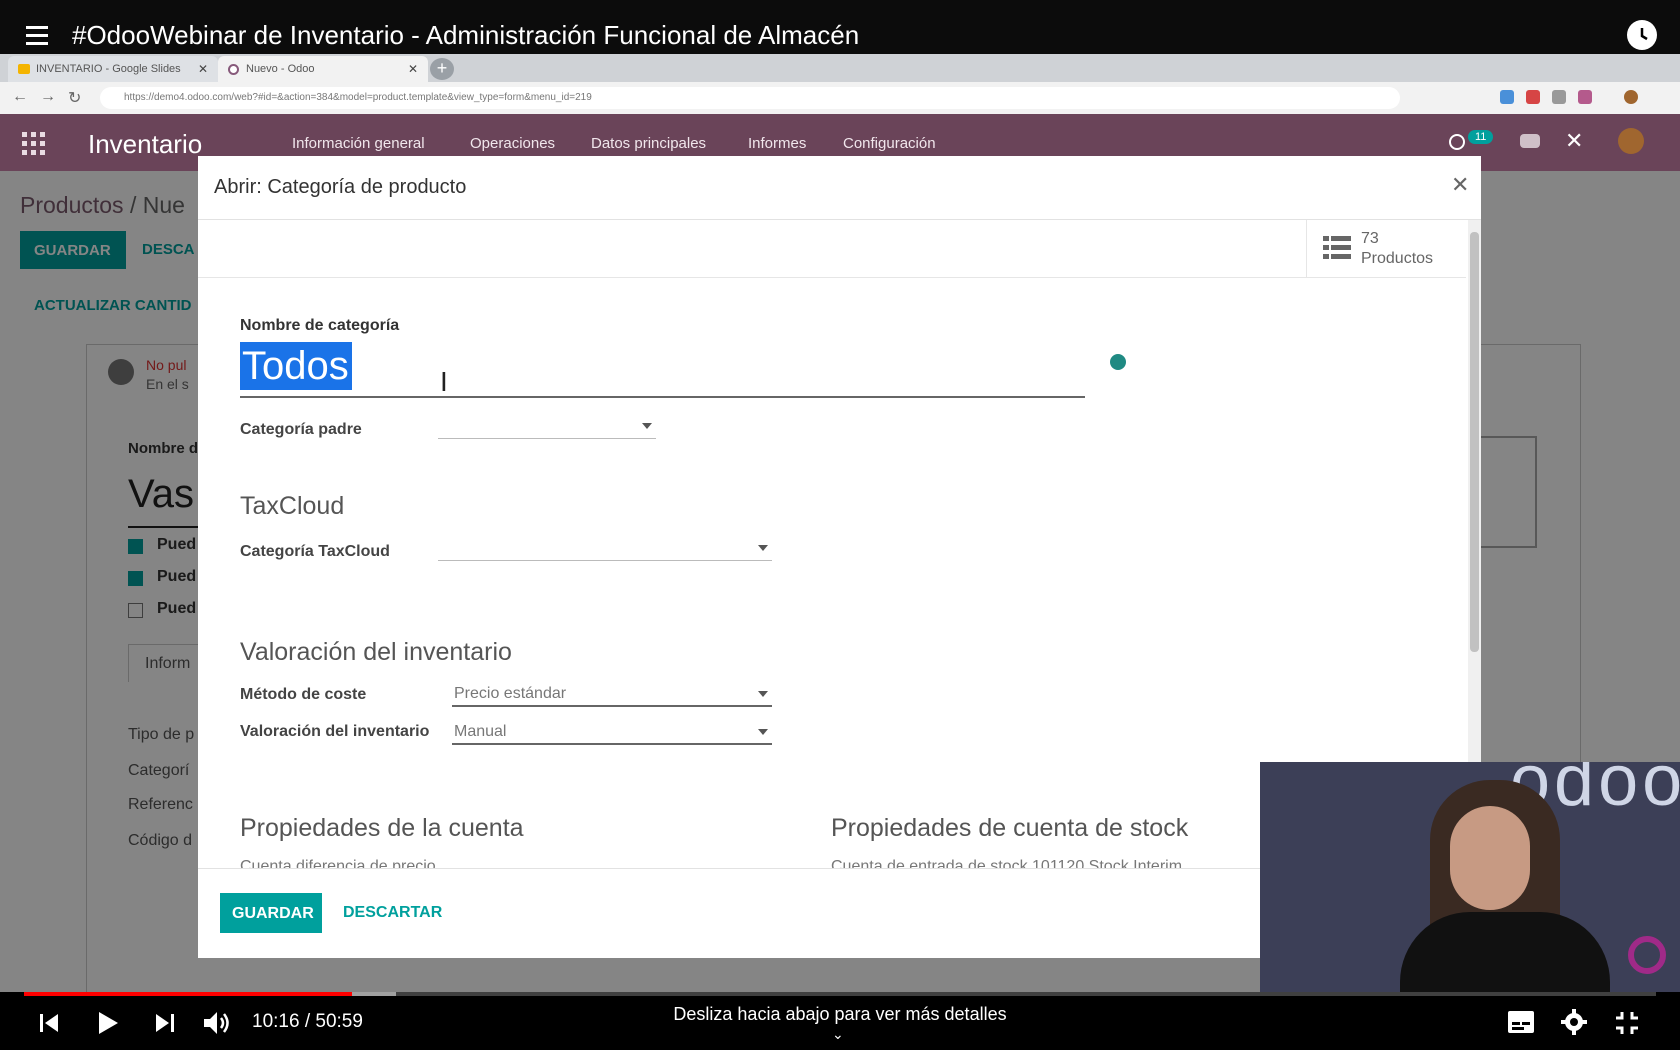 The width and height of the screenshot is (1680, 1050). Describe the element at coordinates (1647, 955) in the screenshot. I see `odoo-ring-logo-icon` at that location.